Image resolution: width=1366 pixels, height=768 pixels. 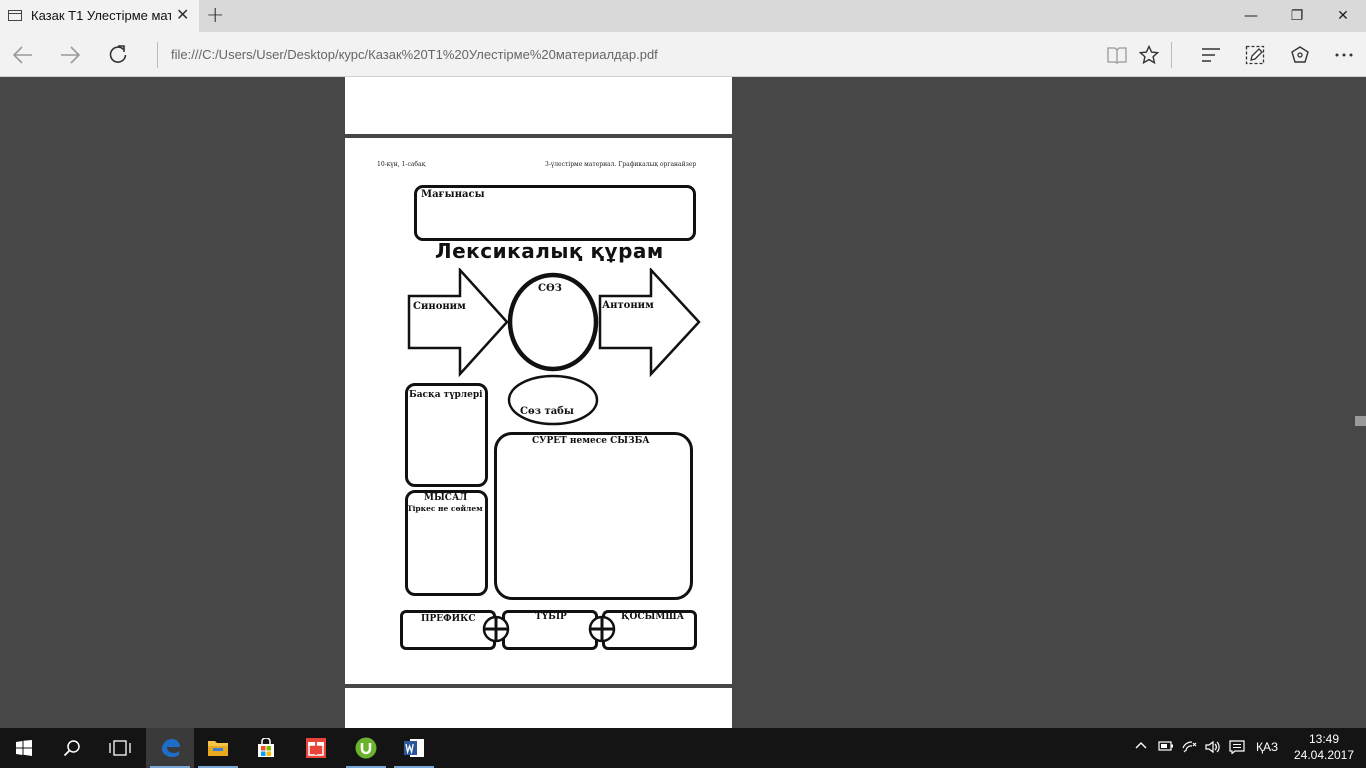 What do you see at coordinates (1141, 748) in the screenshot?
I see `chevron-up-icon` at bounding box center [1141, 748].